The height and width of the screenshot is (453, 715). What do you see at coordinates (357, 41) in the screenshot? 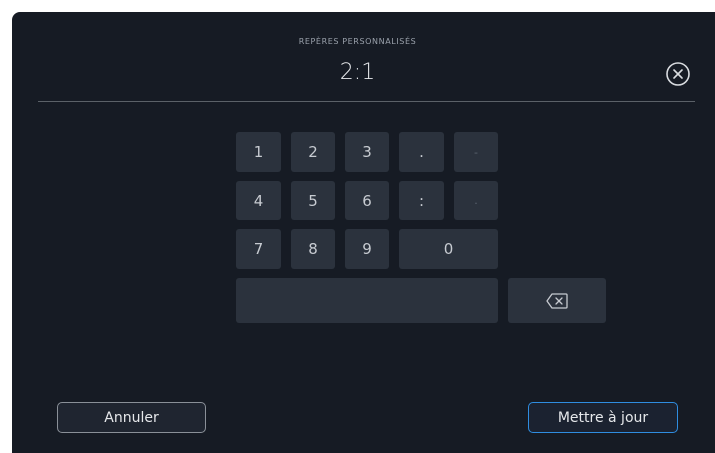
I see `dialog-subtitle: REPÈRES PERSONNALISÉS` at bounding box center [357, 41].